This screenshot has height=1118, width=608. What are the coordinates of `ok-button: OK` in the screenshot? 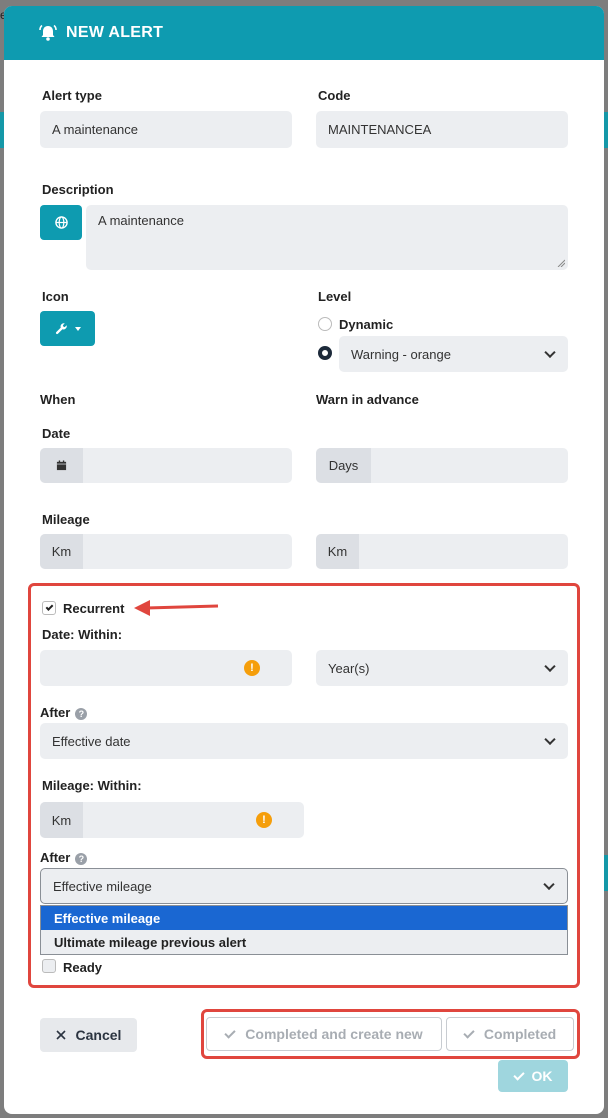 It's located at (533, 1076).